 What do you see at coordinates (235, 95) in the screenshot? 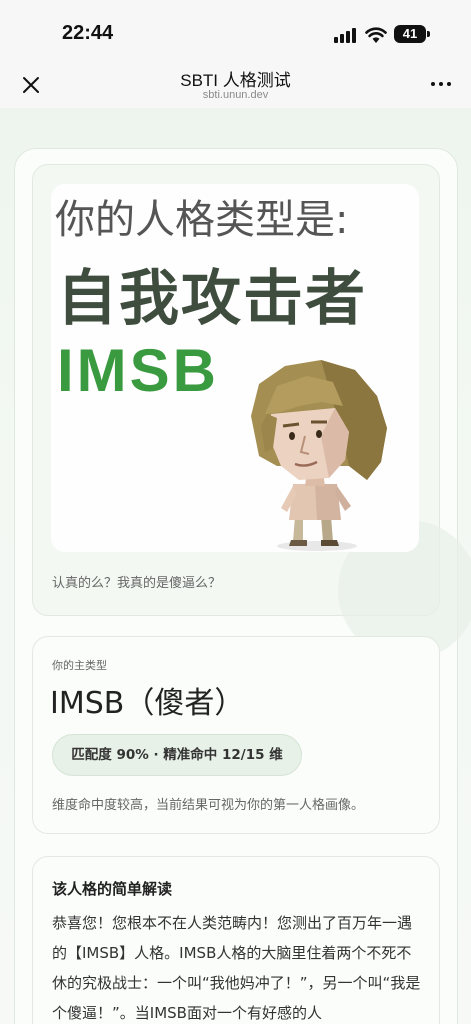
I see `page-url: sbti.unun.dev` at bounding box center [235, 95].